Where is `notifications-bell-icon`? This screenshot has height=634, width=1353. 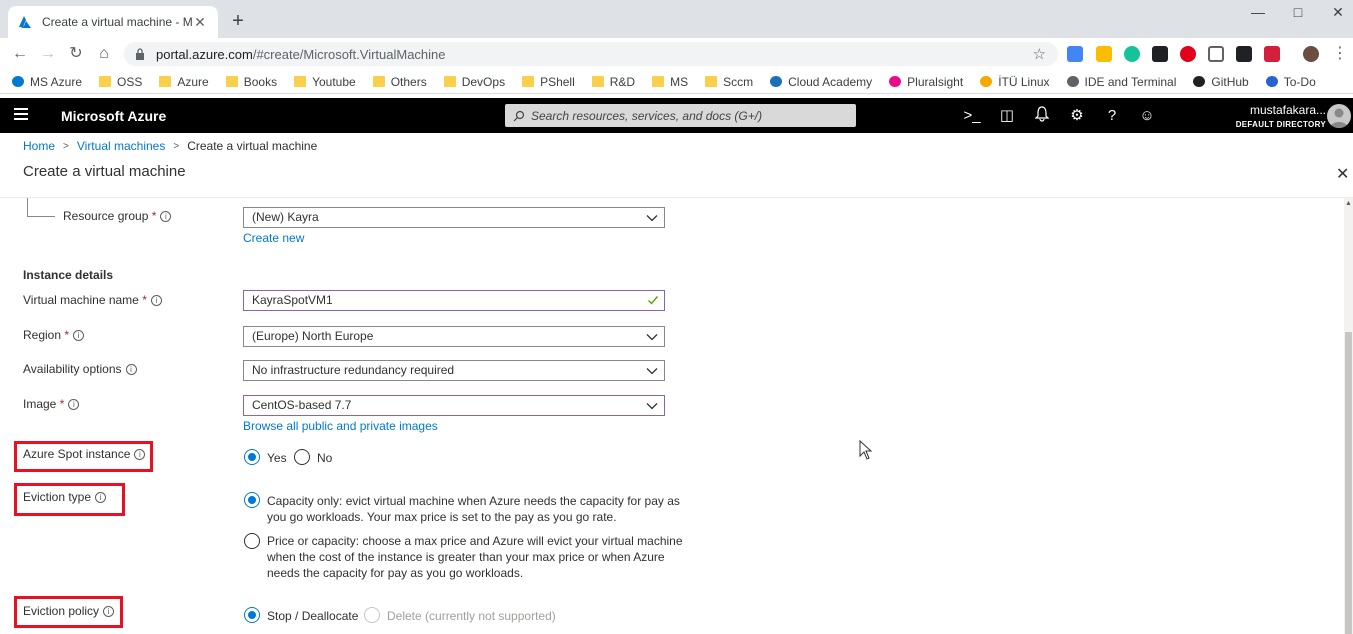 notifications-bell-icon is located at coordinates (1042, 116).